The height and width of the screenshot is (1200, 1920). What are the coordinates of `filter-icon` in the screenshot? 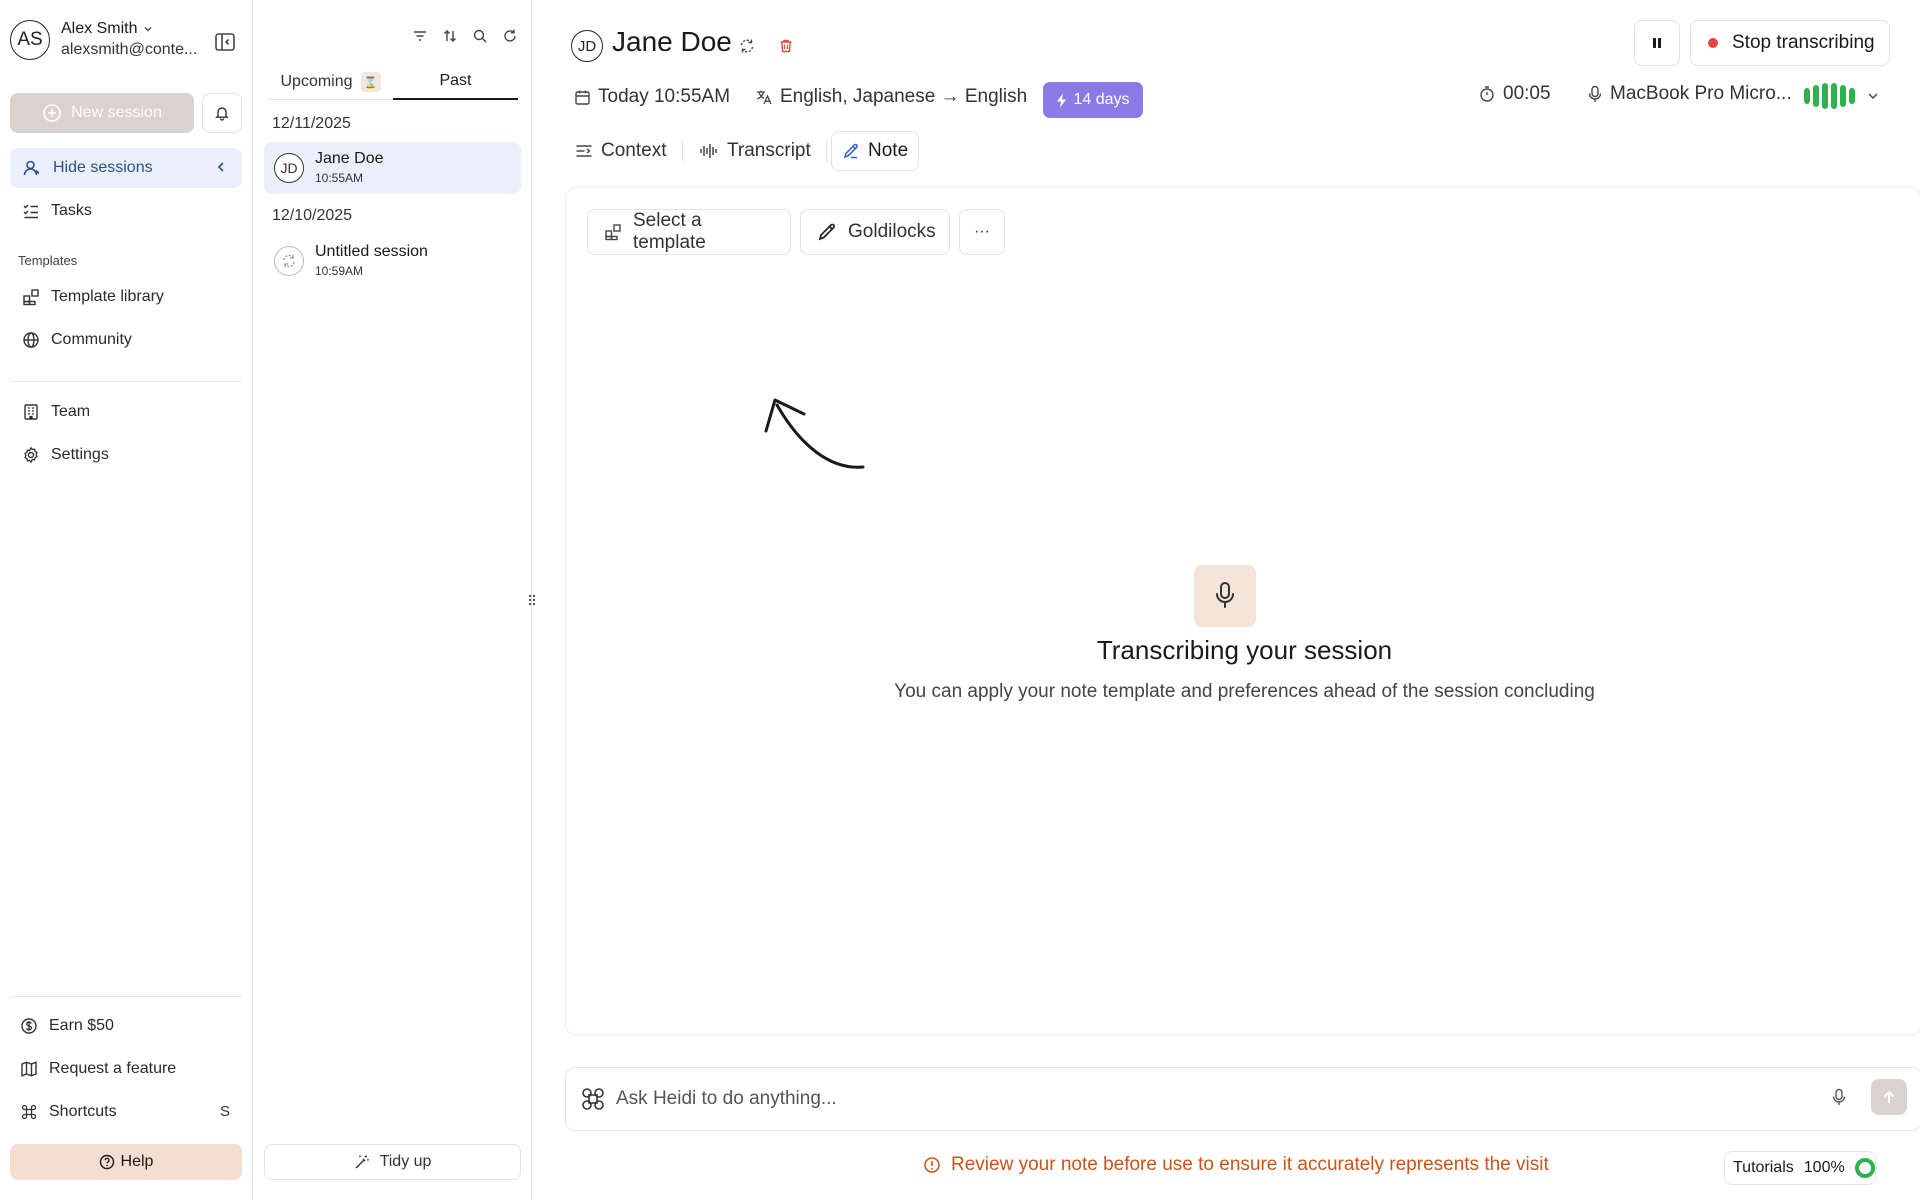 It's located at (420, 36).